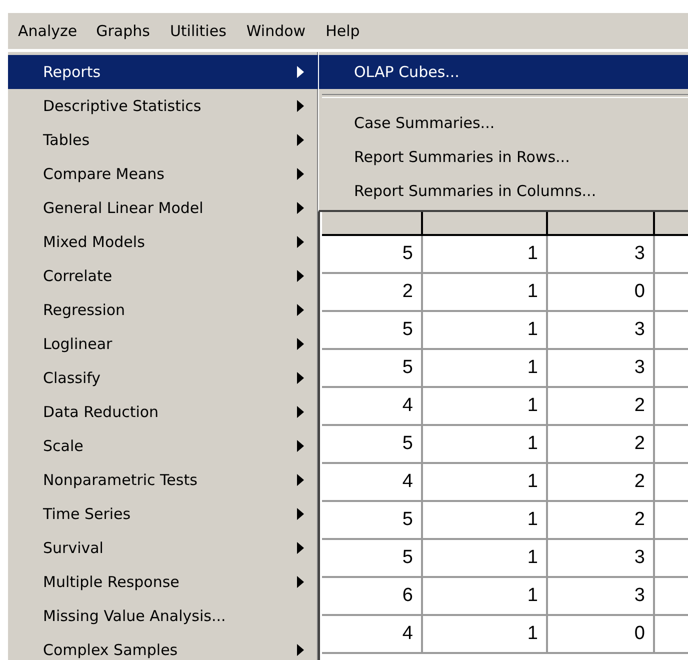  Describe the element at coordinates (163, 514) in the screenshot. I see `menu-item: Time Series` at that location.